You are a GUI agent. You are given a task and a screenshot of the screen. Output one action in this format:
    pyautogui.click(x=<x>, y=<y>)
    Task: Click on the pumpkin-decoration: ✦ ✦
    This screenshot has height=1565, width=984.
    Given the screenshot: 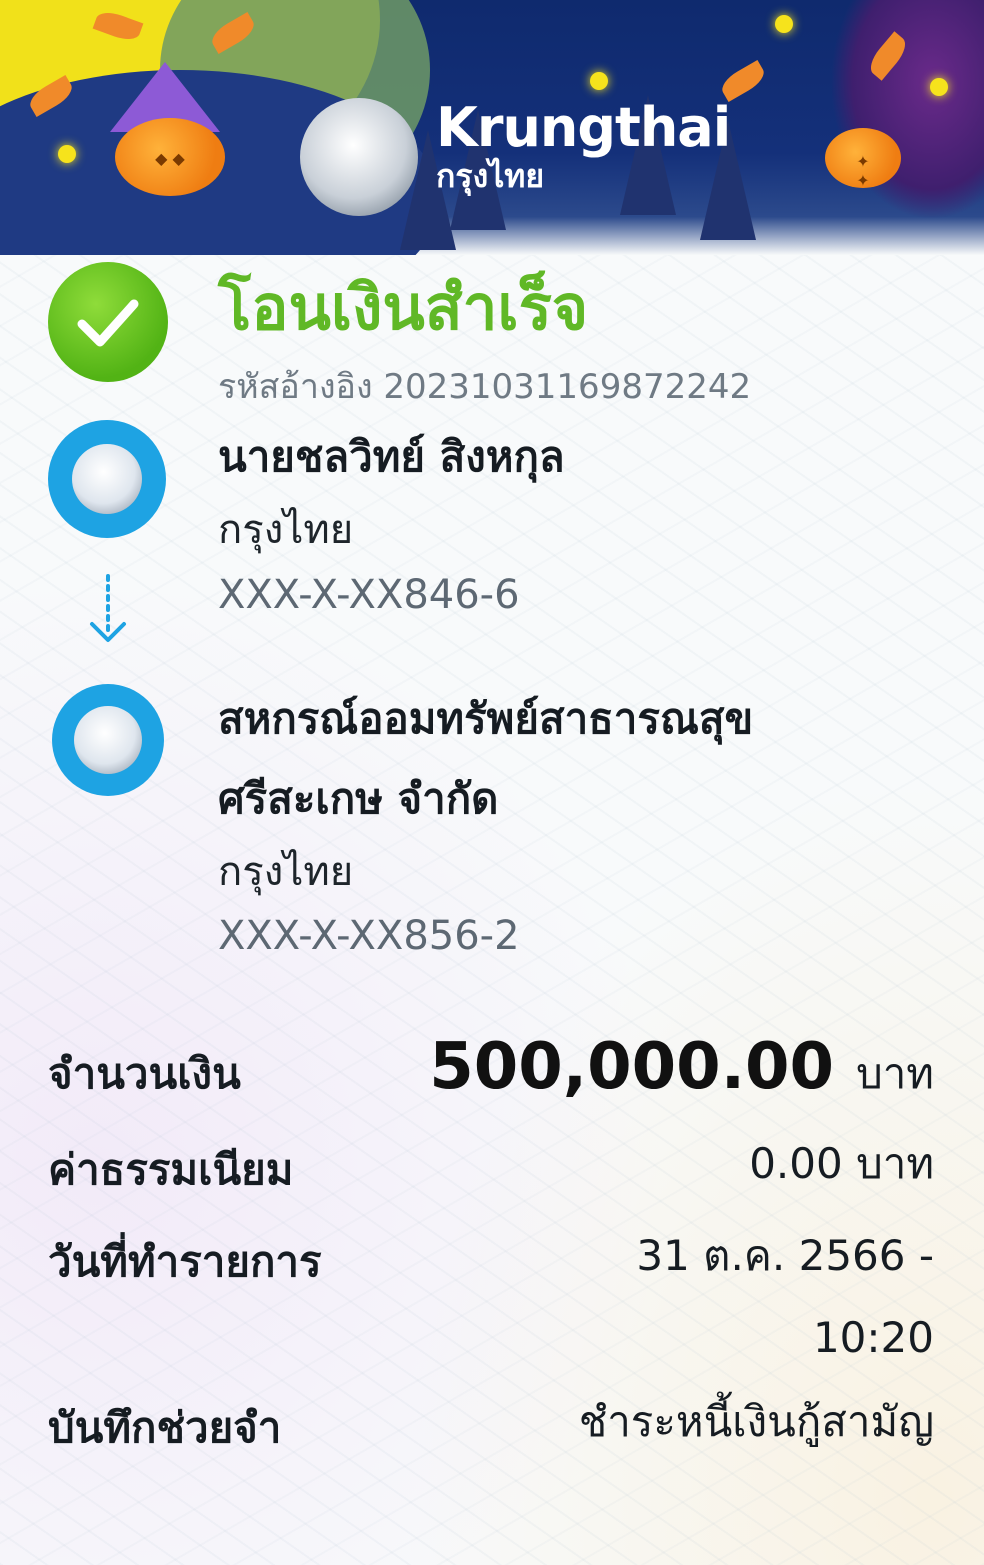 What is the action you would take?
    pyautogui.click(x=863, y=159)
    